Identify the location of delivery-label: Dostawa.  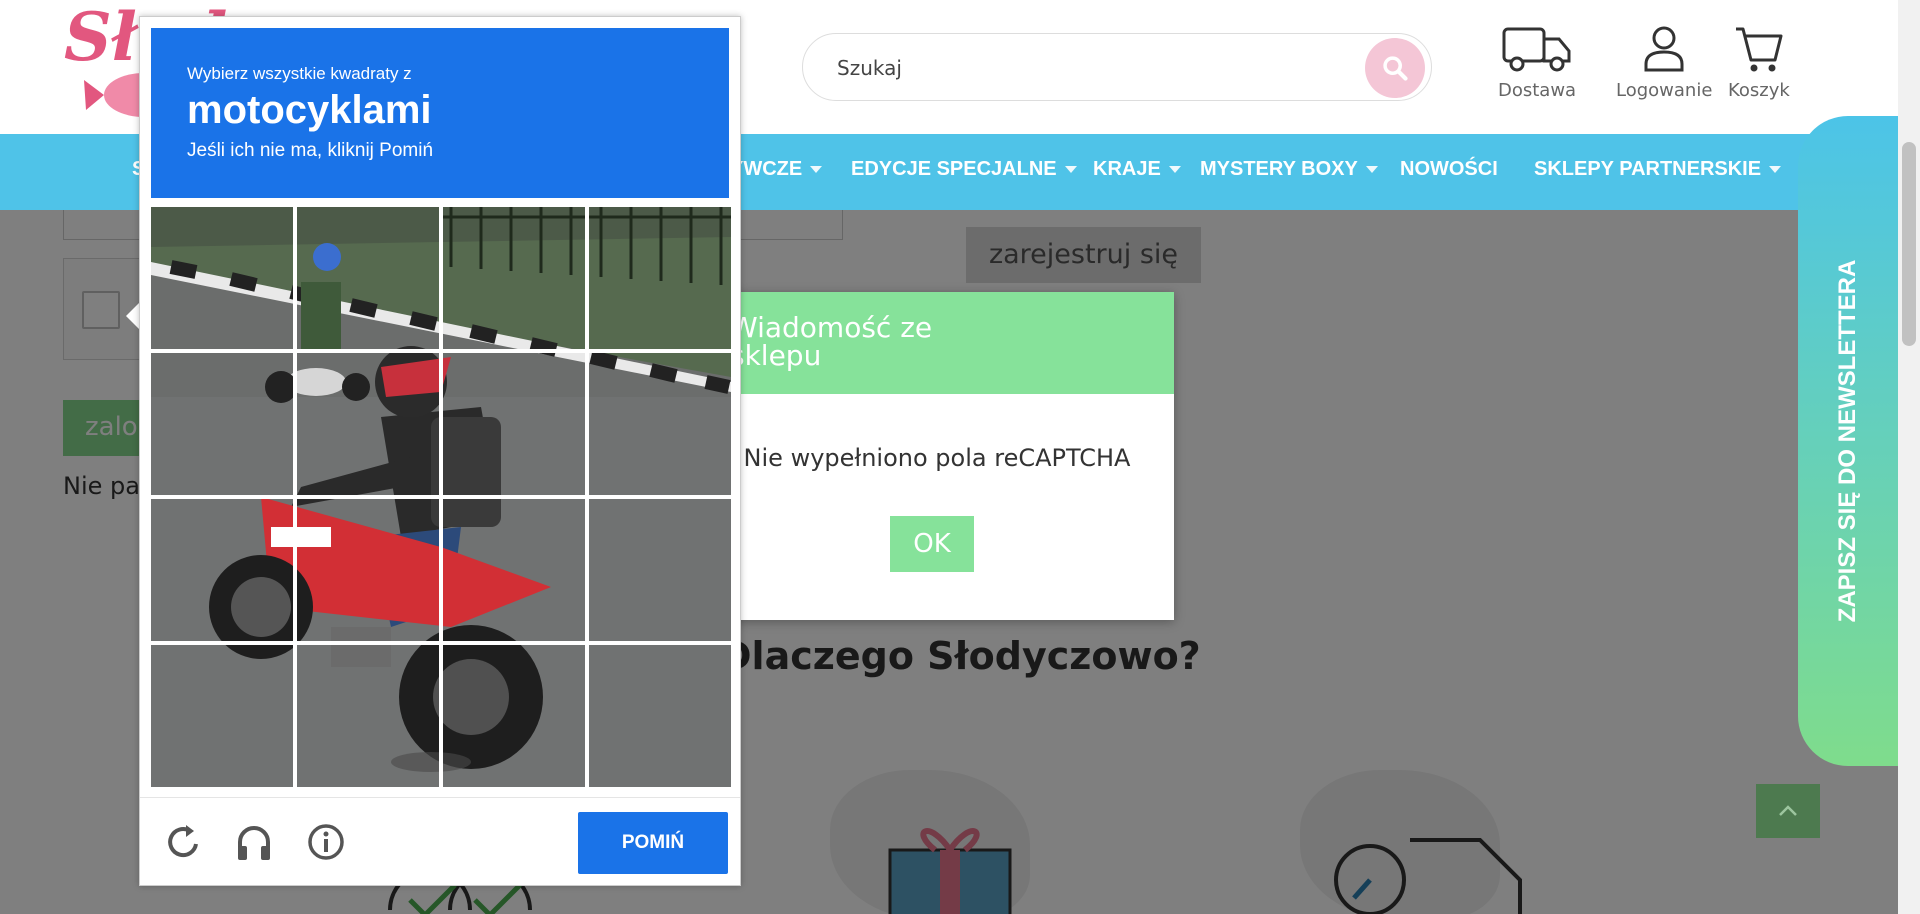
(1537, 90).